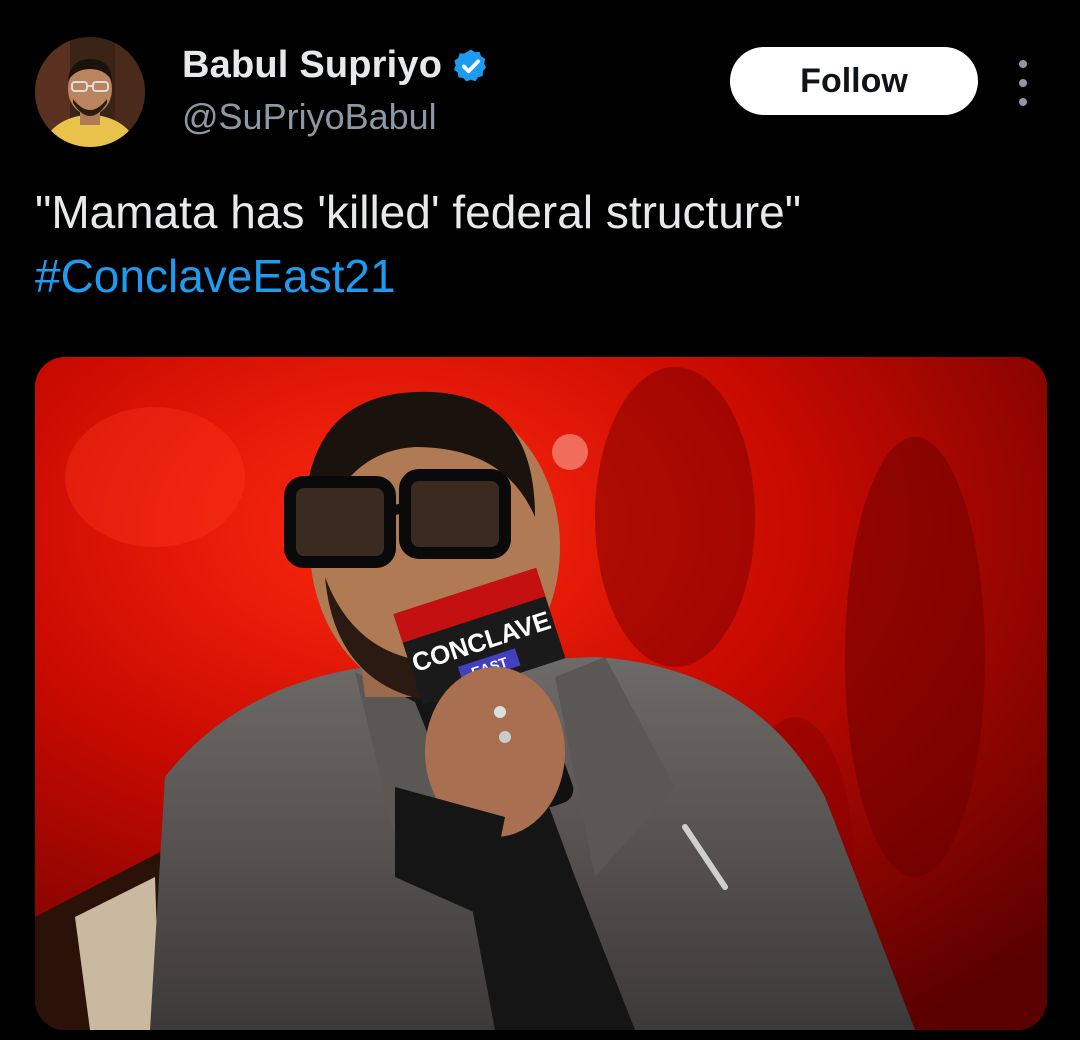 The image size is (1080, 1040). I want to click on author-display-name: Babul Supriyo, so click(312, 65).